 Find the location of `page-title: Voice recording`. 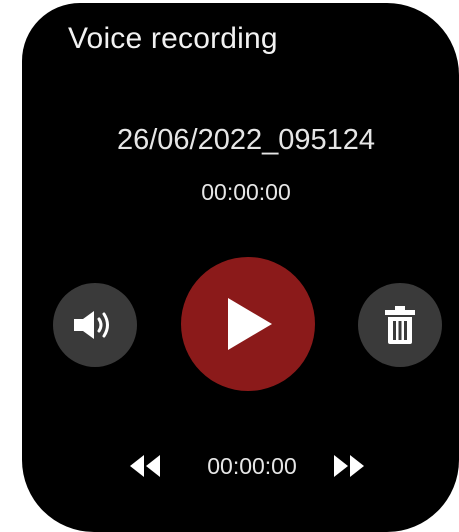

page-title: Voice recording is located at coordinates (173, 38).